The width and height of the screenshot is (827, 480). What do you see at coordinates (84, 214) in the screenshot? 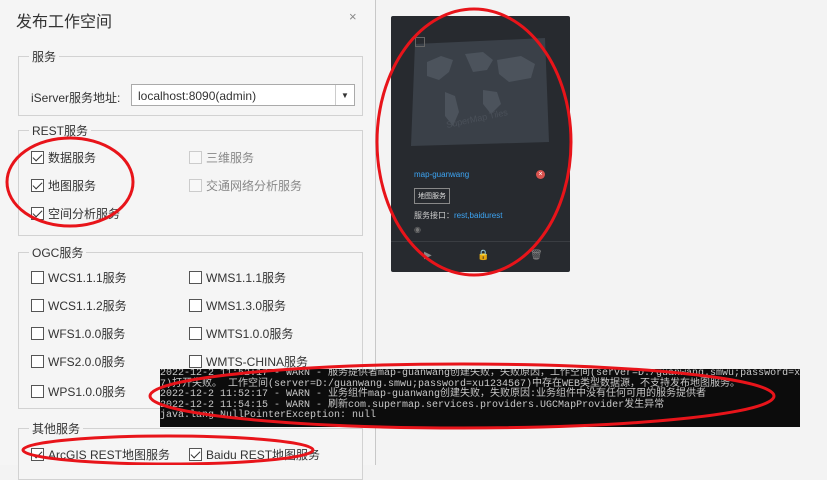
I see `checkbox-label: 空间分析服务` at bounding box center [84, 214].